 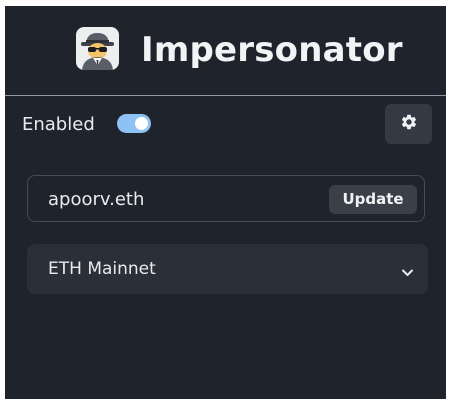 What do you see at coordinates (272, 50) in the screenshot?
I see `app-title: Impersonator` at bounding box center [272, 50].